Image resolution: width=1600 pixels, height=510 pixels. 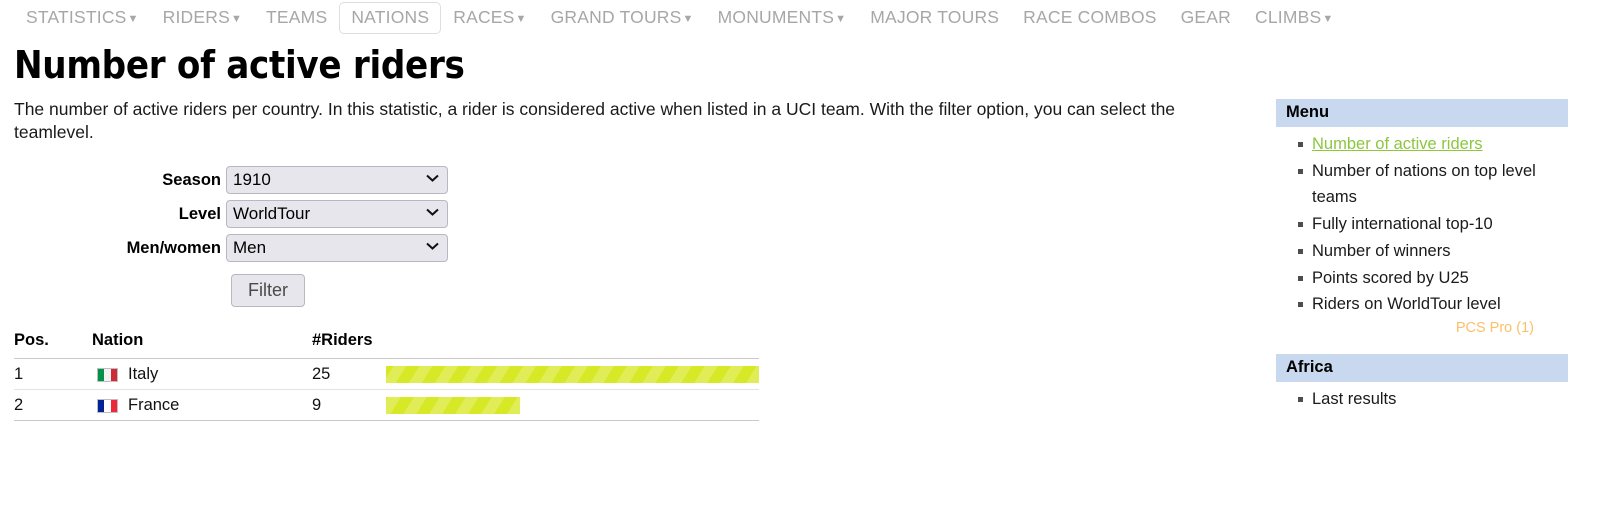 What do you see at coordinates (346, 405) in the screenshot?
I see `cell-riders-count: 9` at bounding box center [346, 405].